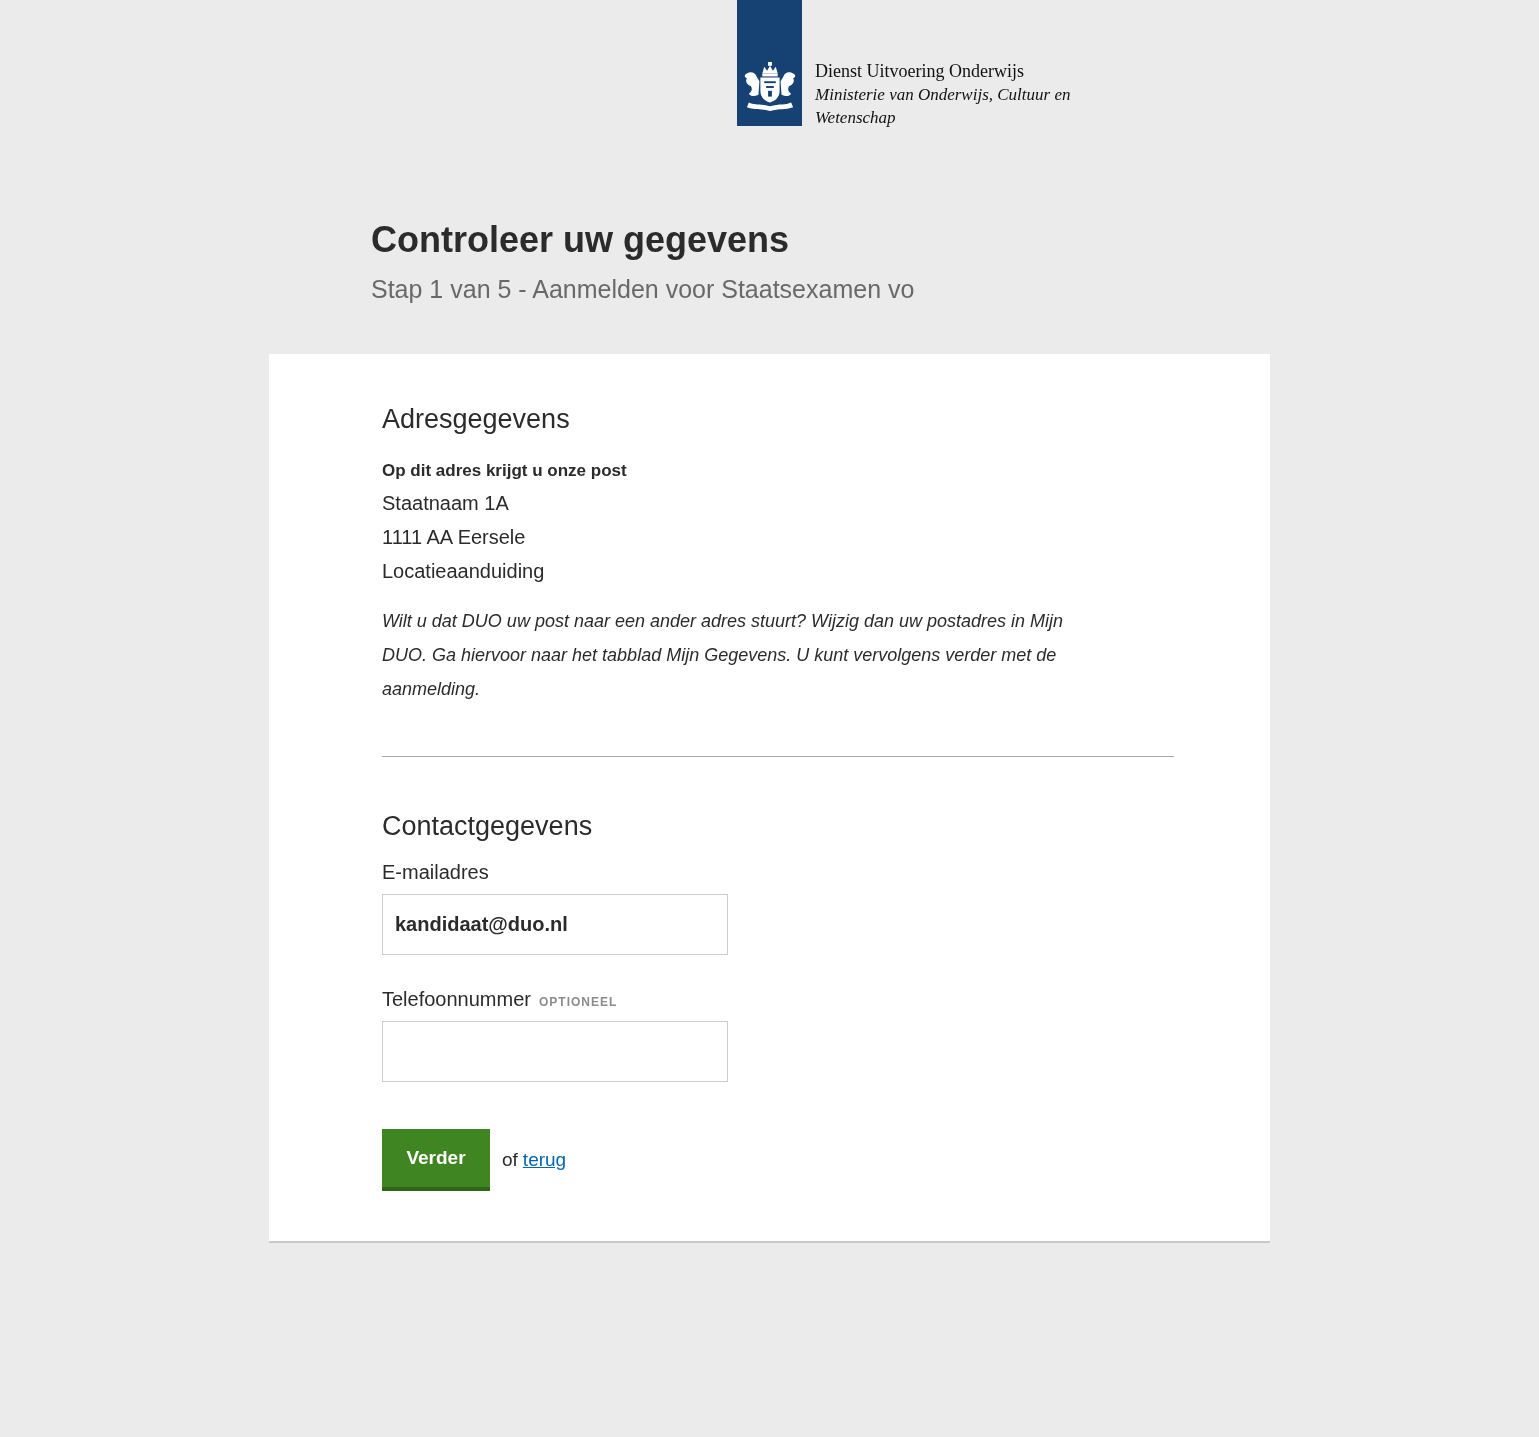  Describe the element at coordinates (544, 1160) in the screenshot. I see `back-link: terug` at that location.